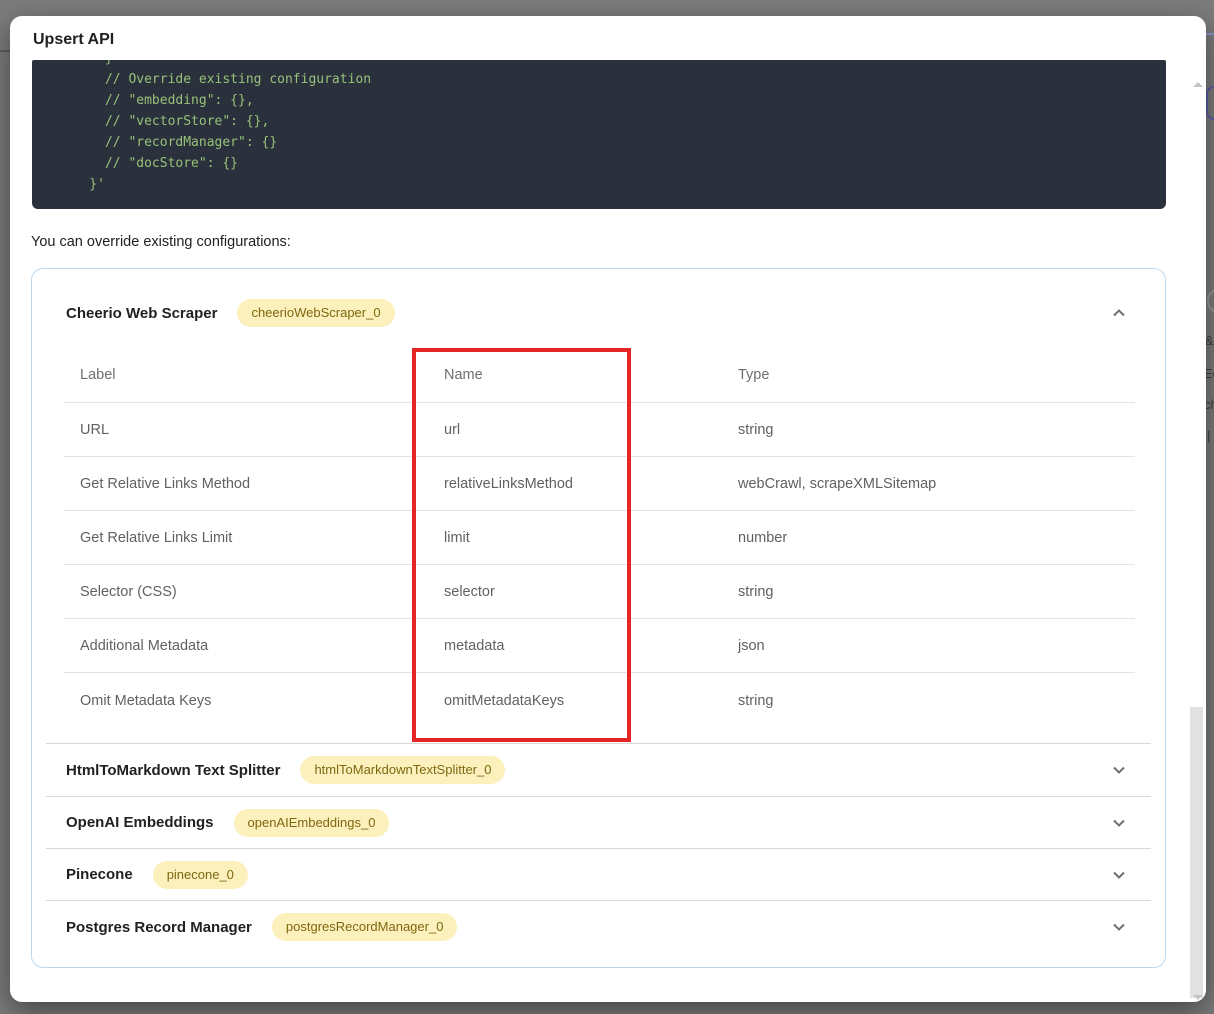  I want to click on table-cell: Additional Metadata, so click(144, 645).